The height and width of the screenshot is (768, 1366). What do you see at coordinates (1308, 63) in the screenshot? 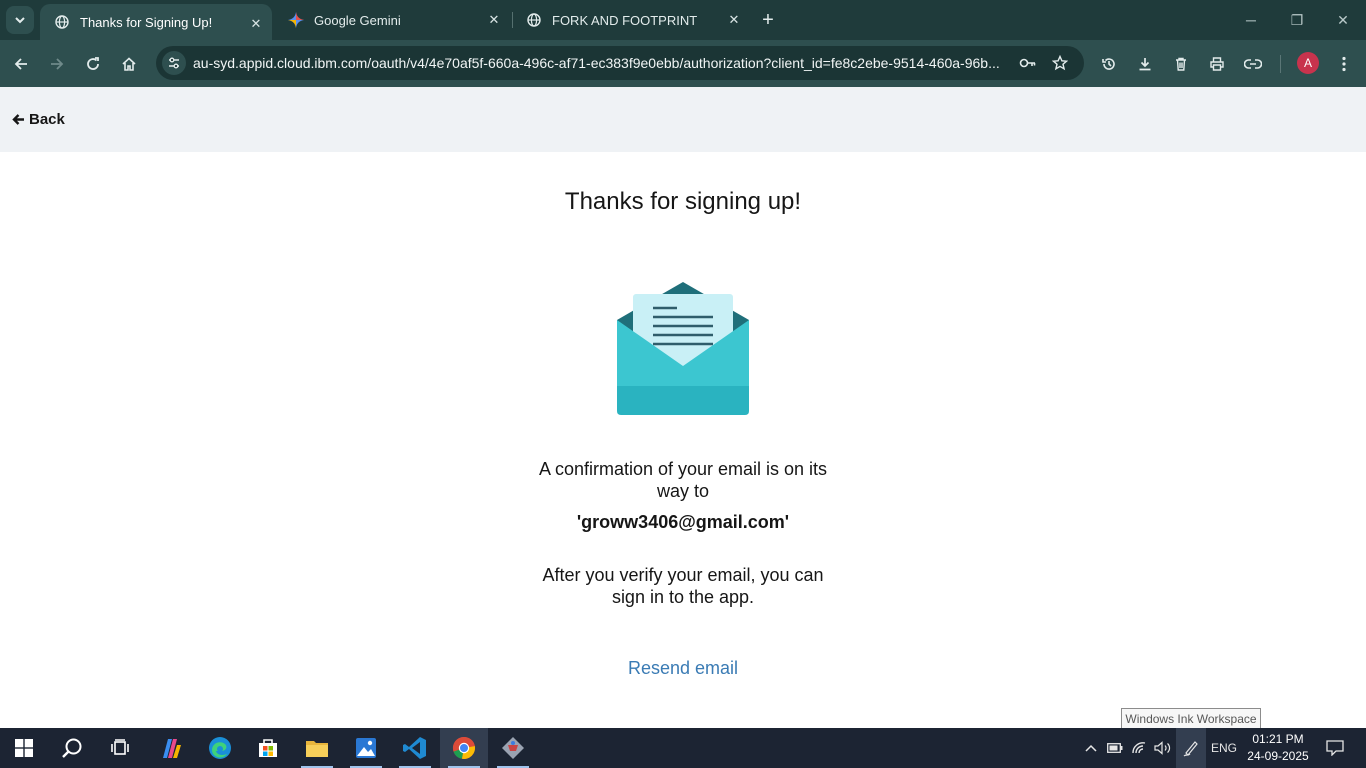
I see `profile-avatar: A` at bounding box center [1308, 63].